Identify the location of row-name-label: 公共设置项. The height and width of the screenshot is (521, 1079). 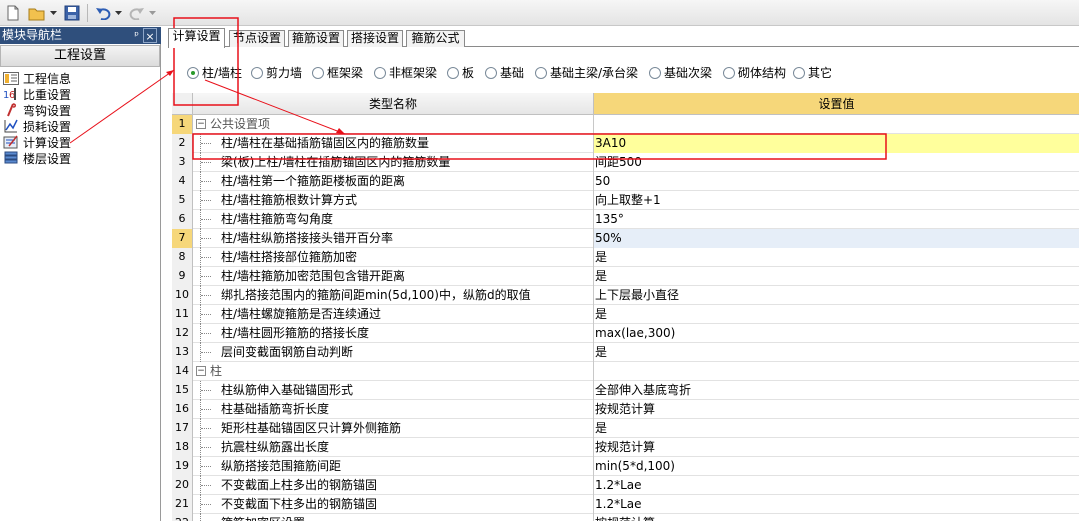
(240, 124).